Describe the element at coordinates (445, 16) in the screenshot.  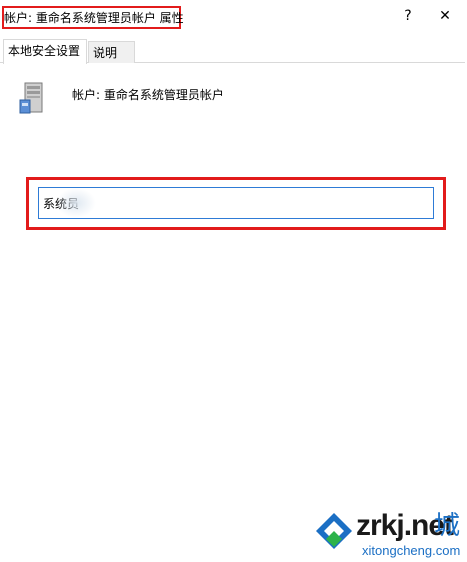
I see `close-button: ✕` at that location.